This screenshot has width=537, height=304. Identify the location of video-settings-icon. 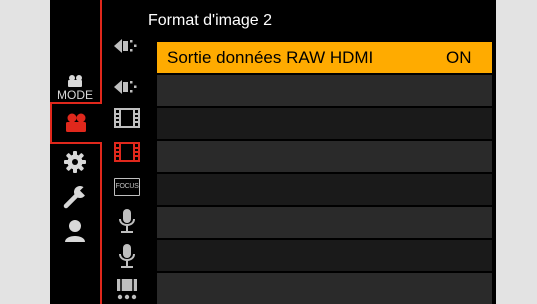
(127, 289).